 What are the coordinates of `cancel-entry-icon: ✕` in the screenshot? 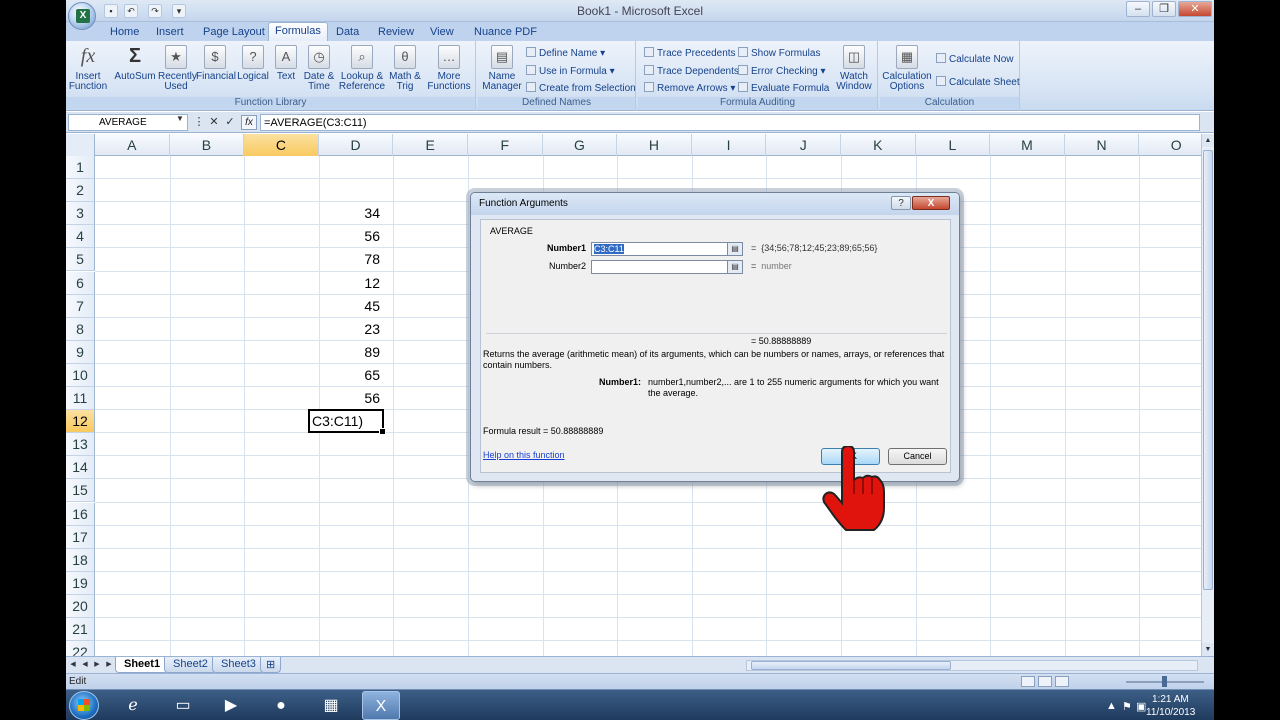 It's located at (214, 122).